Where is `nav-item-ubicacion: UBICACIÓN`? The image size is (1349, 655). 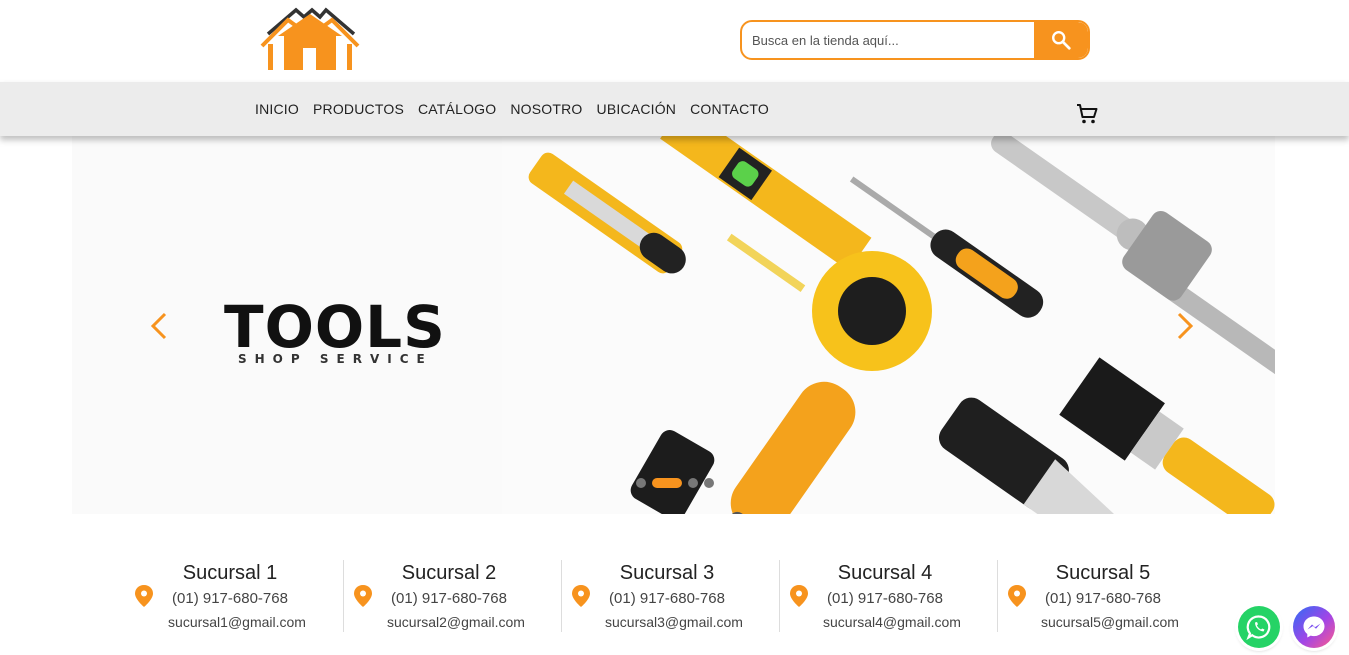
nav-item-ubicacion: UBICACIÓN is located at coordinates (637, 109).